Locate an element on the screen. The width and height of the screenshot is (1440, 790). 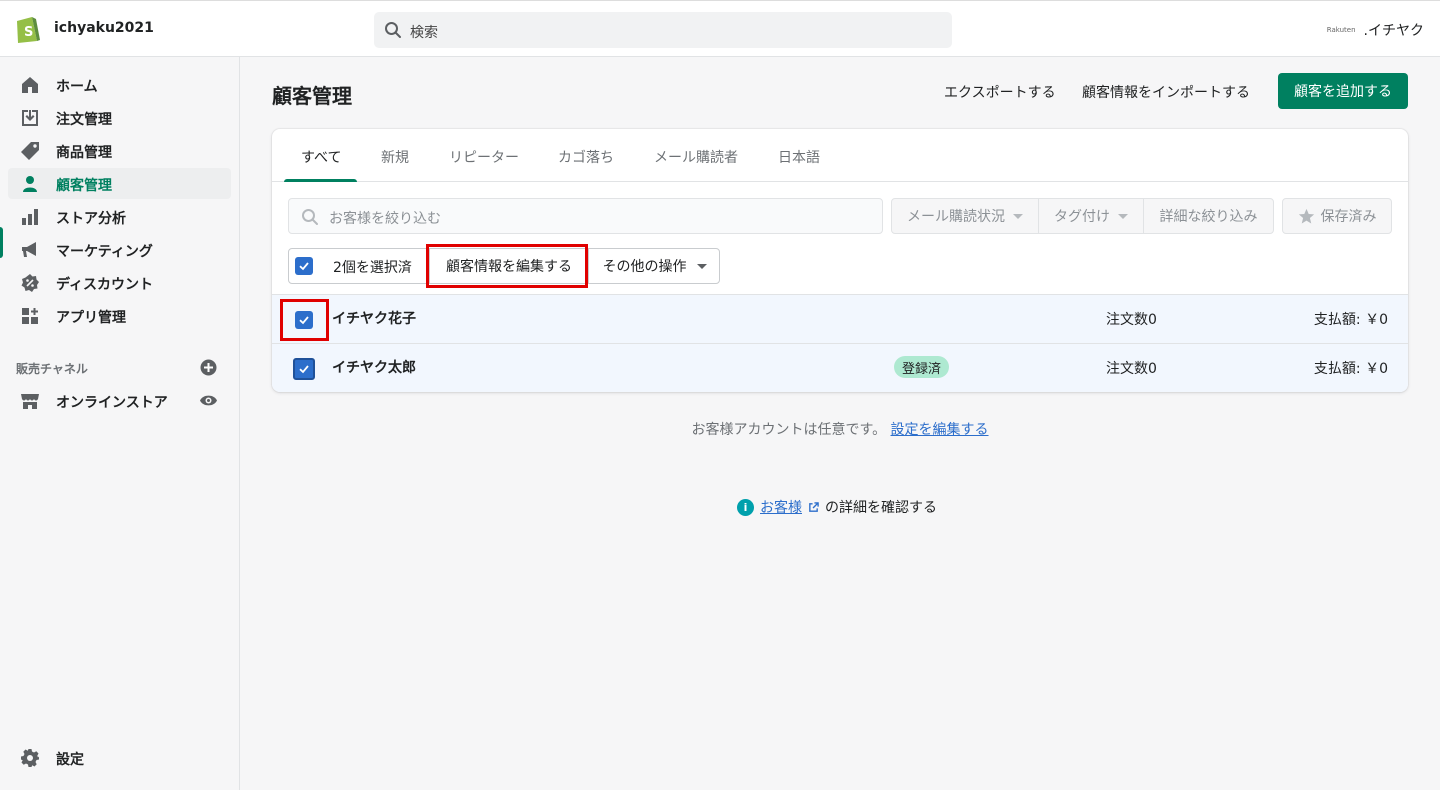
saved-label: 保存済み is located at coordinates (1348, 217).